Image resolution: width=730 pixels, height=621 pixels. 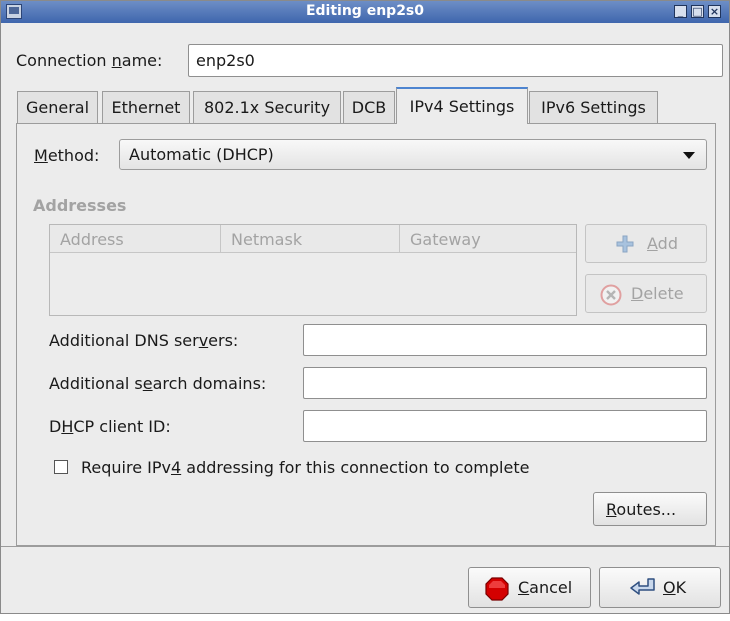 What do you see at coordinates (80, 205) in the screenshot?
I see `addresses-heading: Addresses` at bounding box center [80, 205].